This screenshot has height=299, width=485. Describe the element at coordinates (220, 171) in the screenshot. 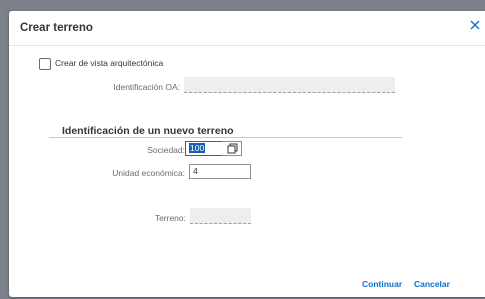

I see `econ-unit-input: 4` at that location.